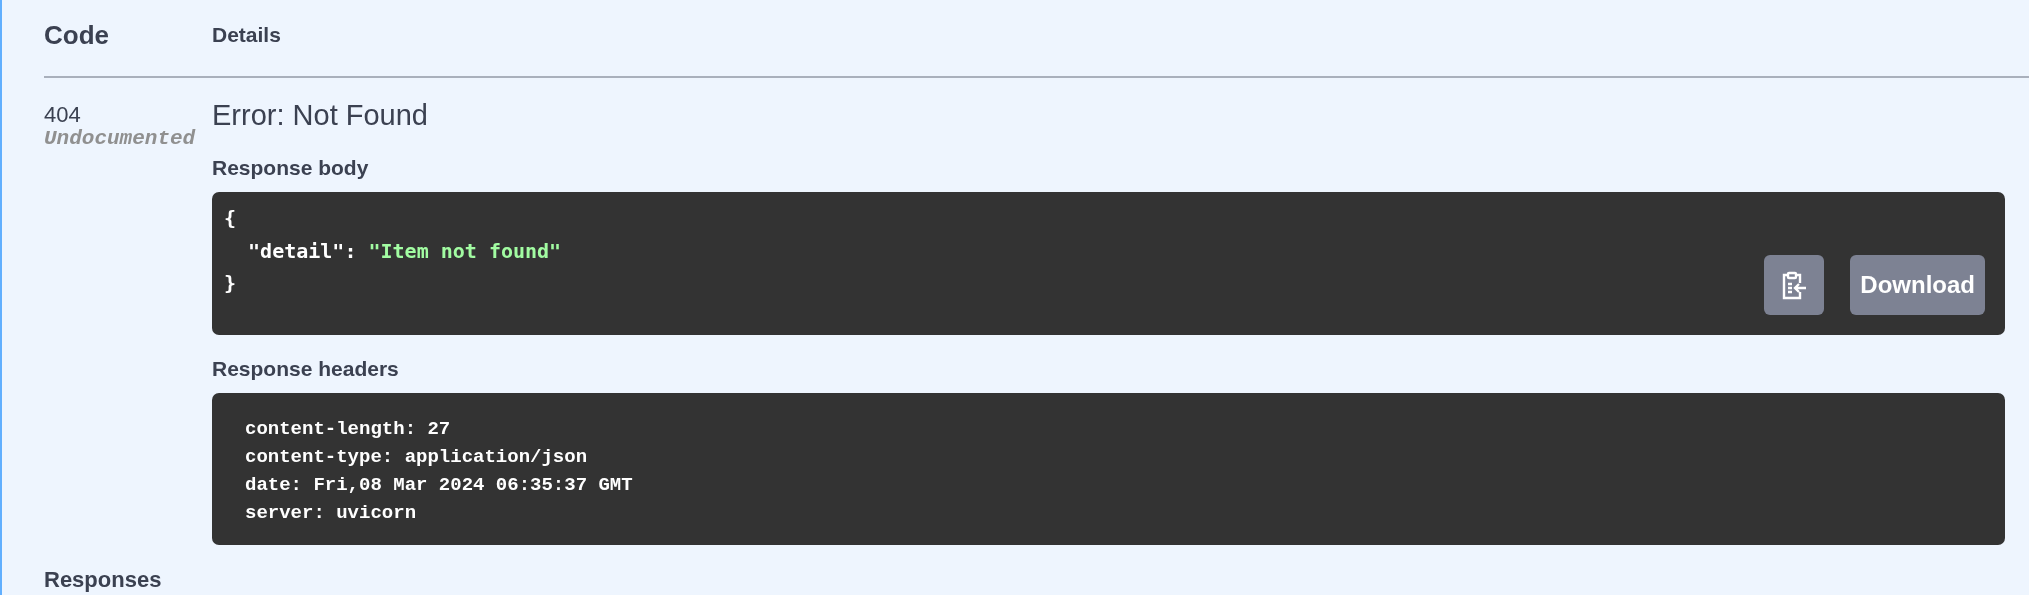 This screenshot has width=2029, height=595. I want to click on status-code: 404, so click(62, 114).